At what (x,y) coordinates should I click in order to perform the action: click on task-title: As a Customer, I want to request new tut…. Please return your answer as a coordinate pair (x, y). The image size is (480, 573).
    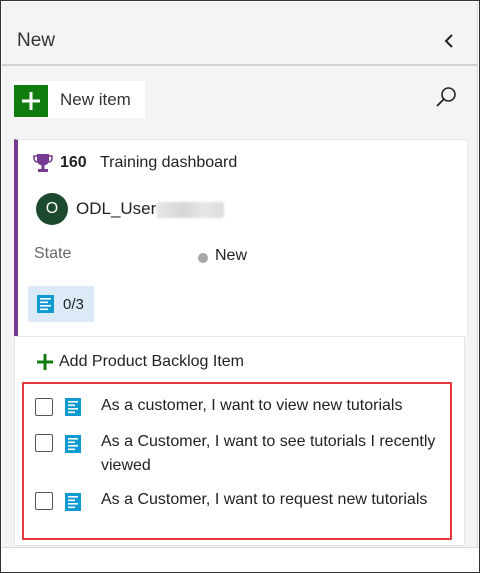
    Looking at the image, I should click on (274, 500).